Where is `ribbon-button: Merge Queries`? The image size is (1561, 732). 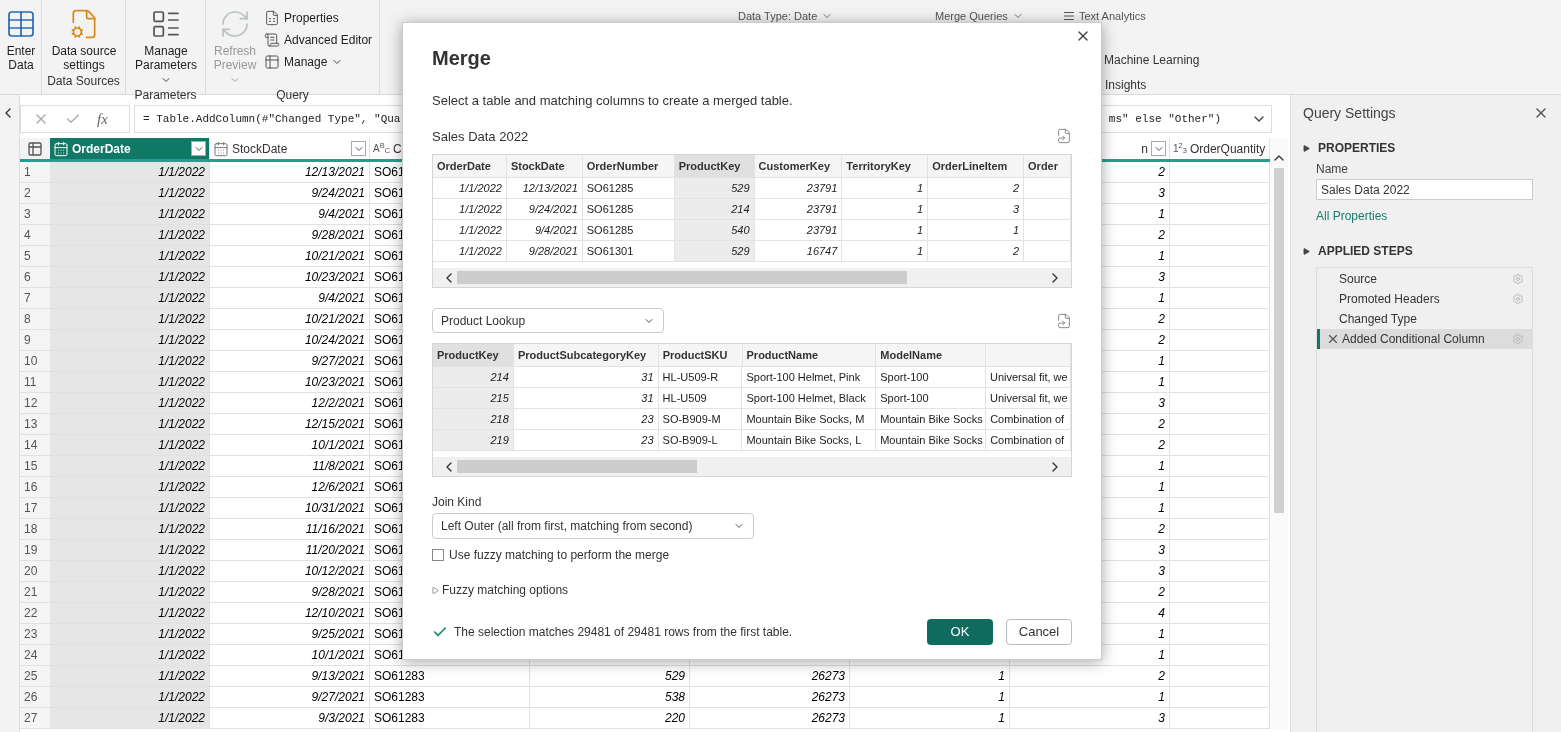
ribbon-button: Merge Queries is located at coordinates (999, 16).